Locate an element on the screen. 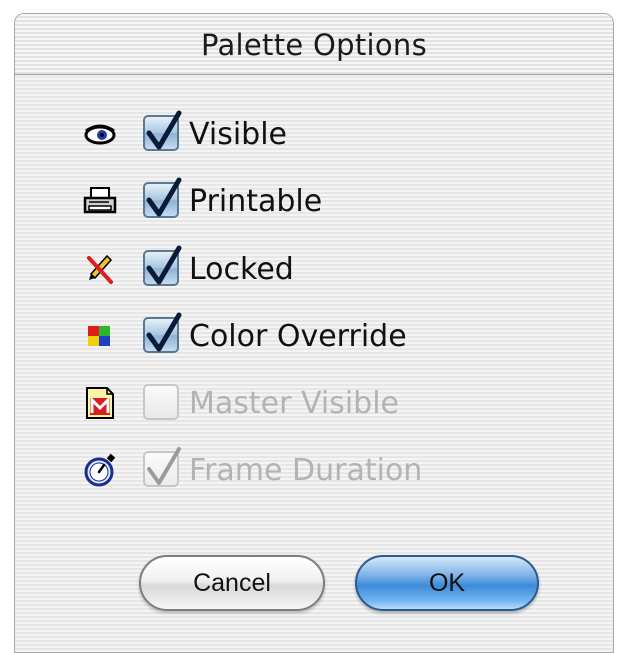 This screenshot has width=618, height=653. option-row-color-override: Color Override is located at coordinates (321, 336).